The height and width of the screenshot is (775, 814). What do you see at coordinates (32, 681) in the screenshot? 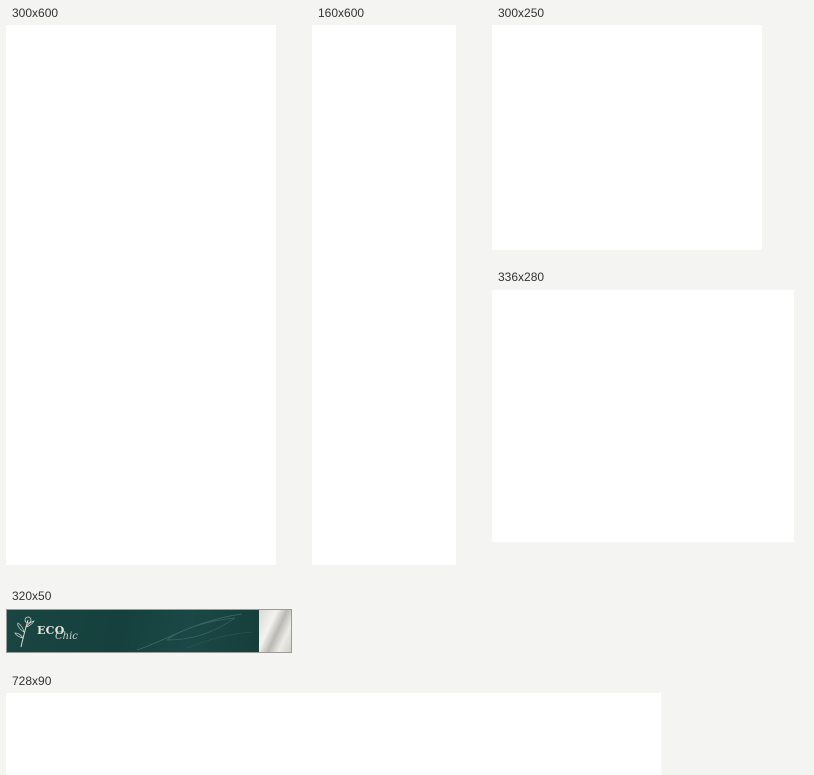
I see `slot-label-728x90: 728x90` at bounding box center [32, 681].